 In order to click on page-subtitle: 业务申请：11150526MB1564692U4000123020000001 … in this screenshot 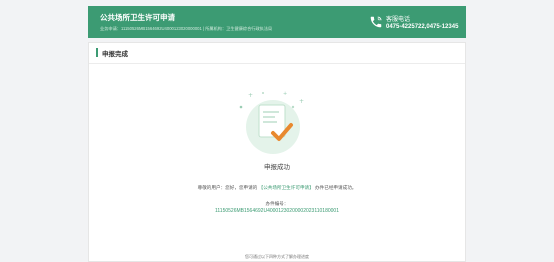, I will do `click(186, 28)`.